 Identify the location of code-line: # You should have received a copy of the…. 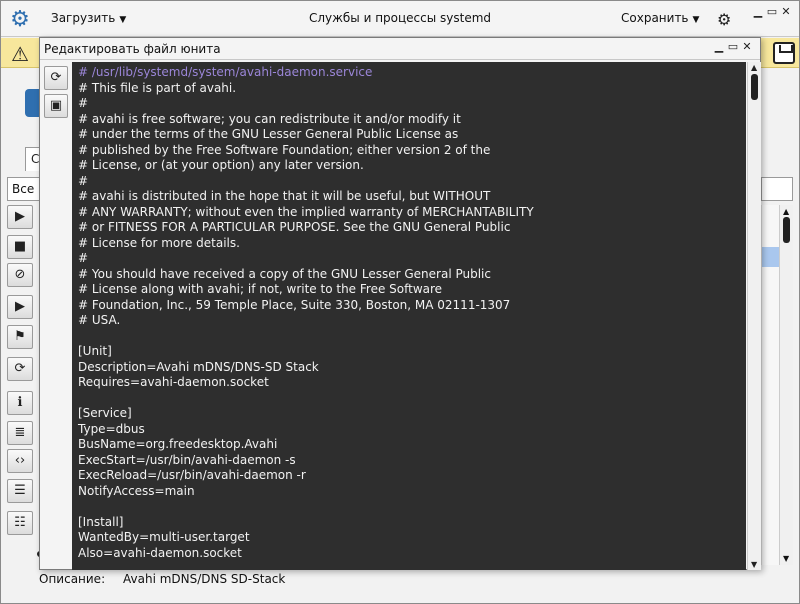
(284, 273).